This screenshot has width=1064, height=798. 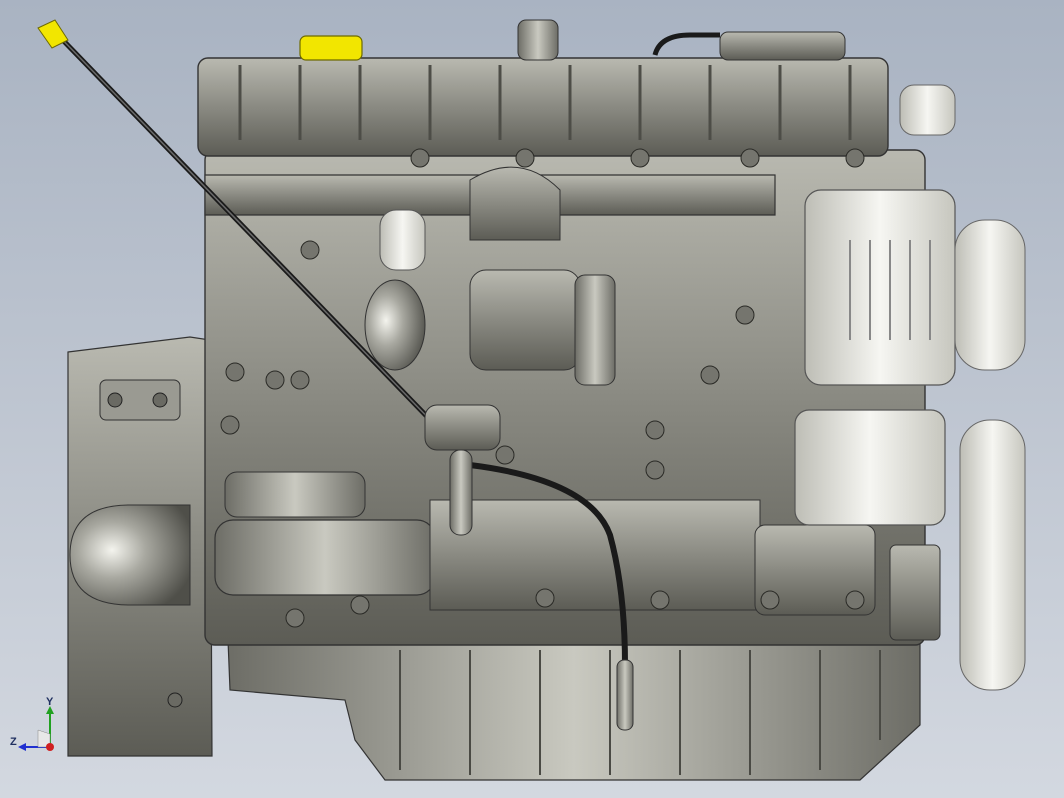 What do you see at coordinates (990, 295) in the screenshot?
I see `pulley-upper` at bounding box center [990, 295].